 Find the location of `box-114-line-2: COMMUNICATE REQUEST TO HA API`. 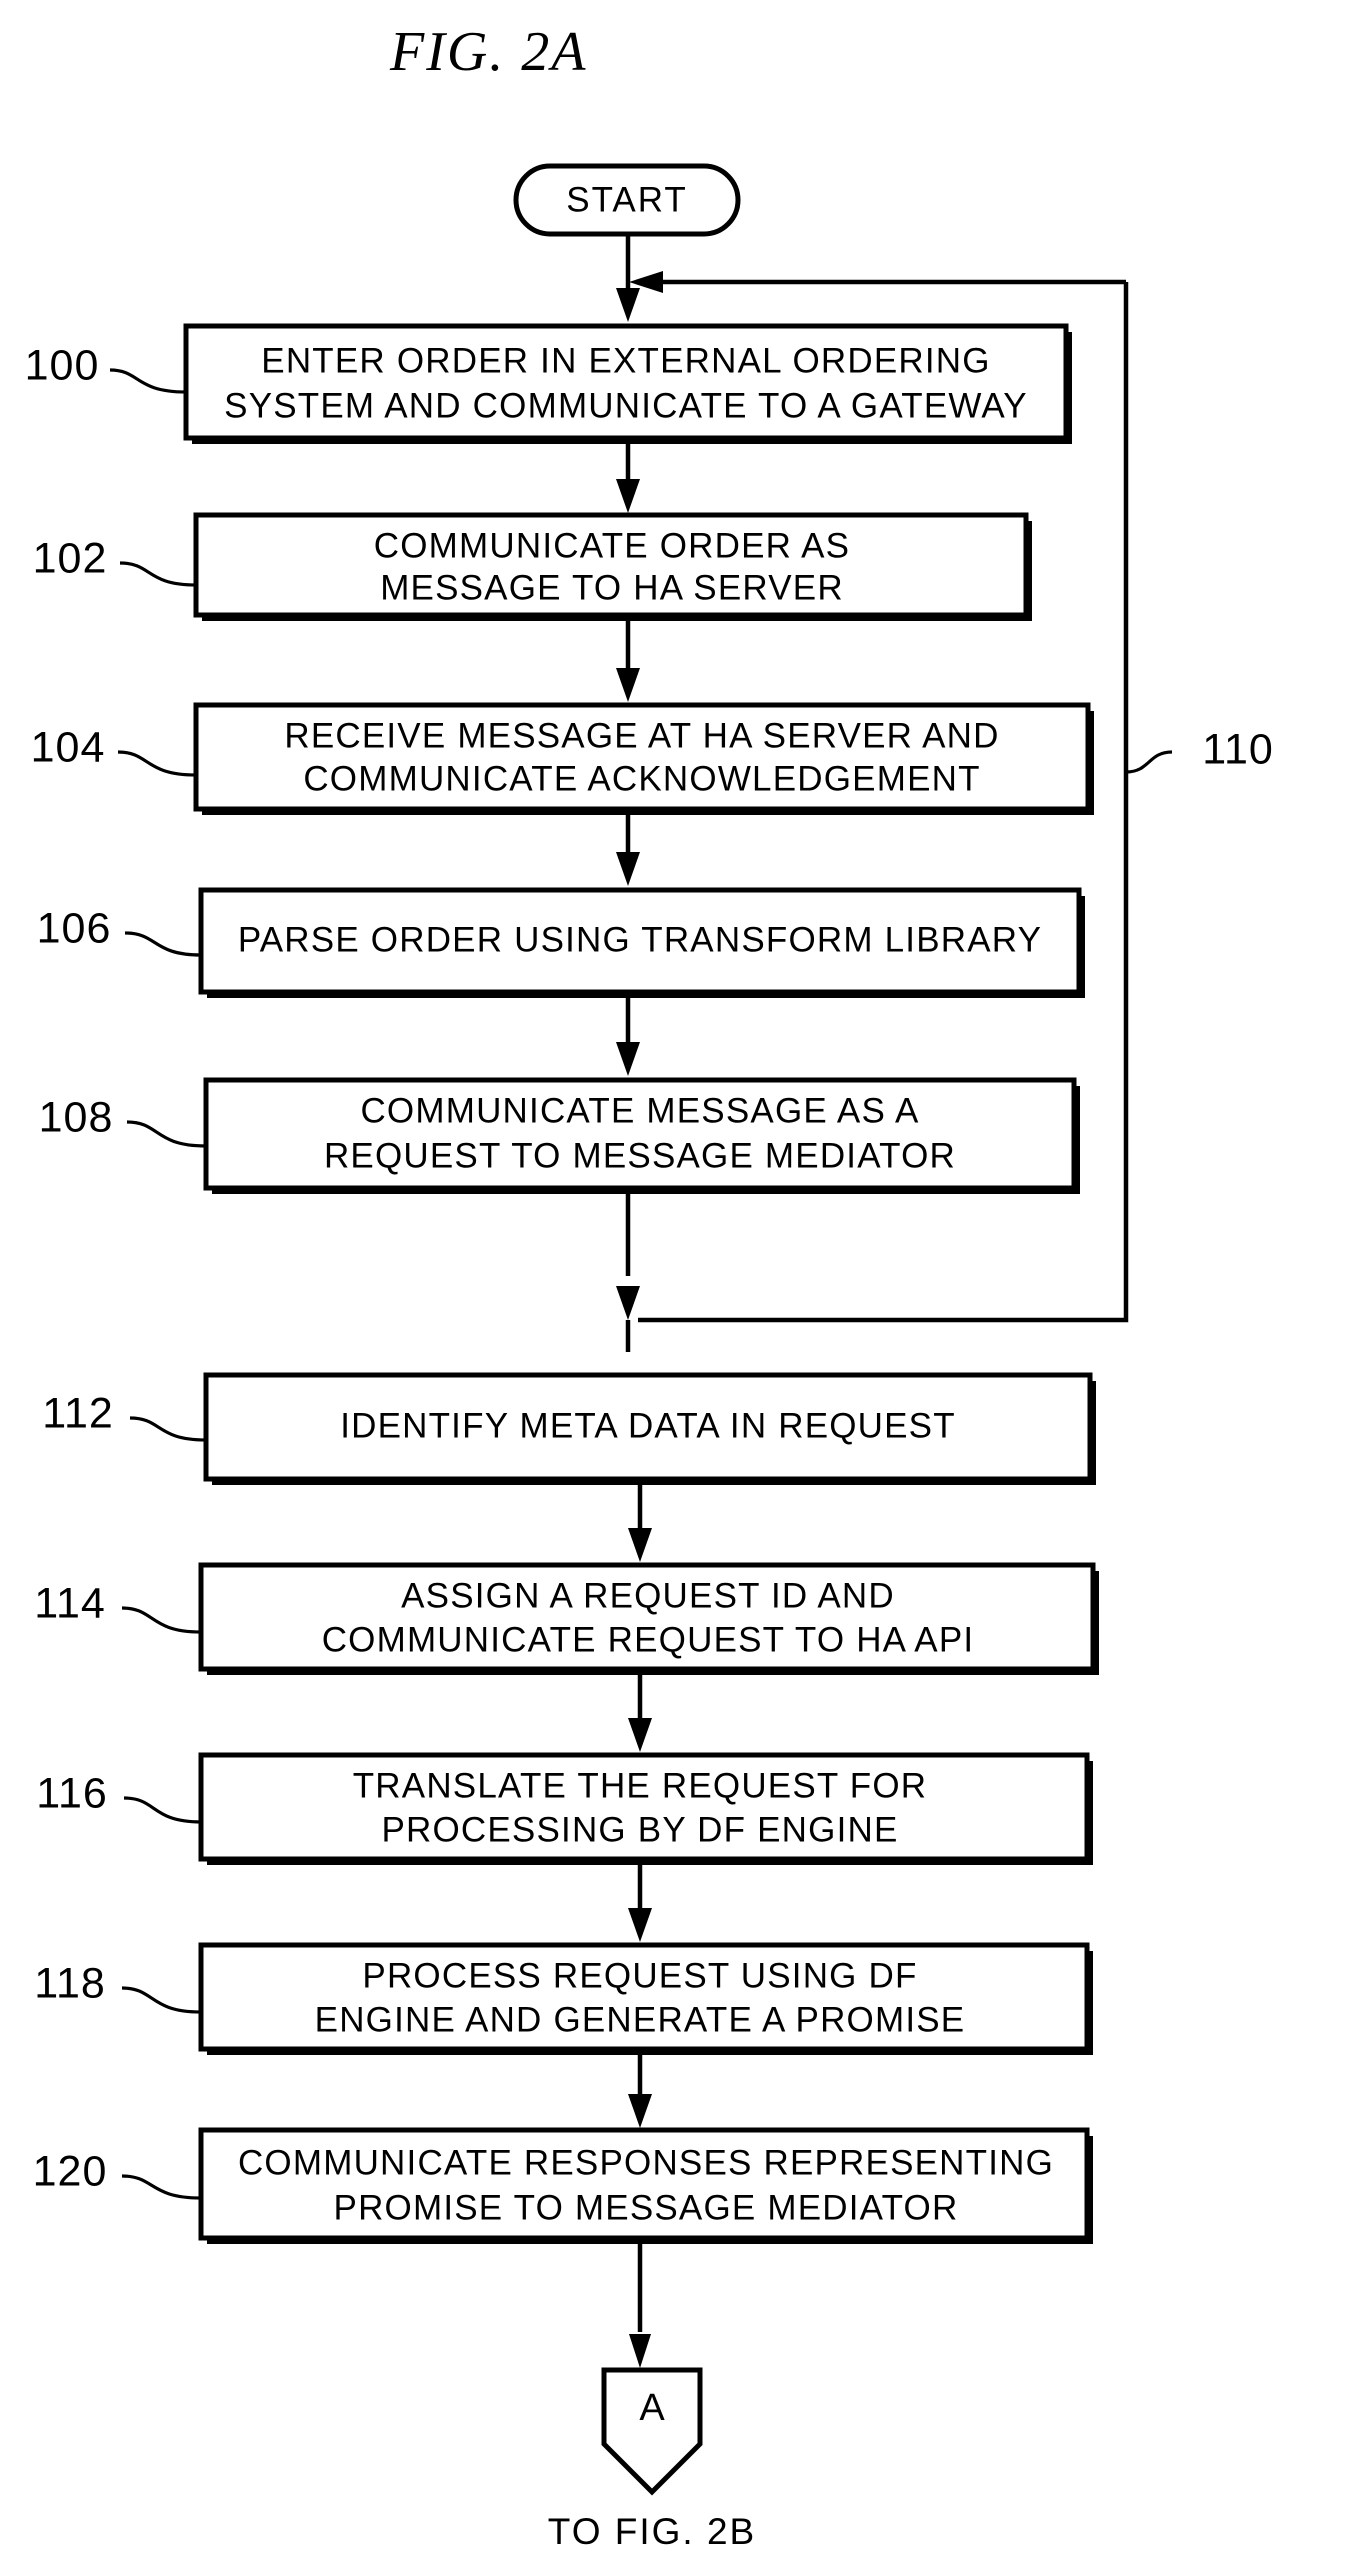

box-114-line-2: COMMUNICATE REQUEST TO HA API is located at coordinates (648, 1639).